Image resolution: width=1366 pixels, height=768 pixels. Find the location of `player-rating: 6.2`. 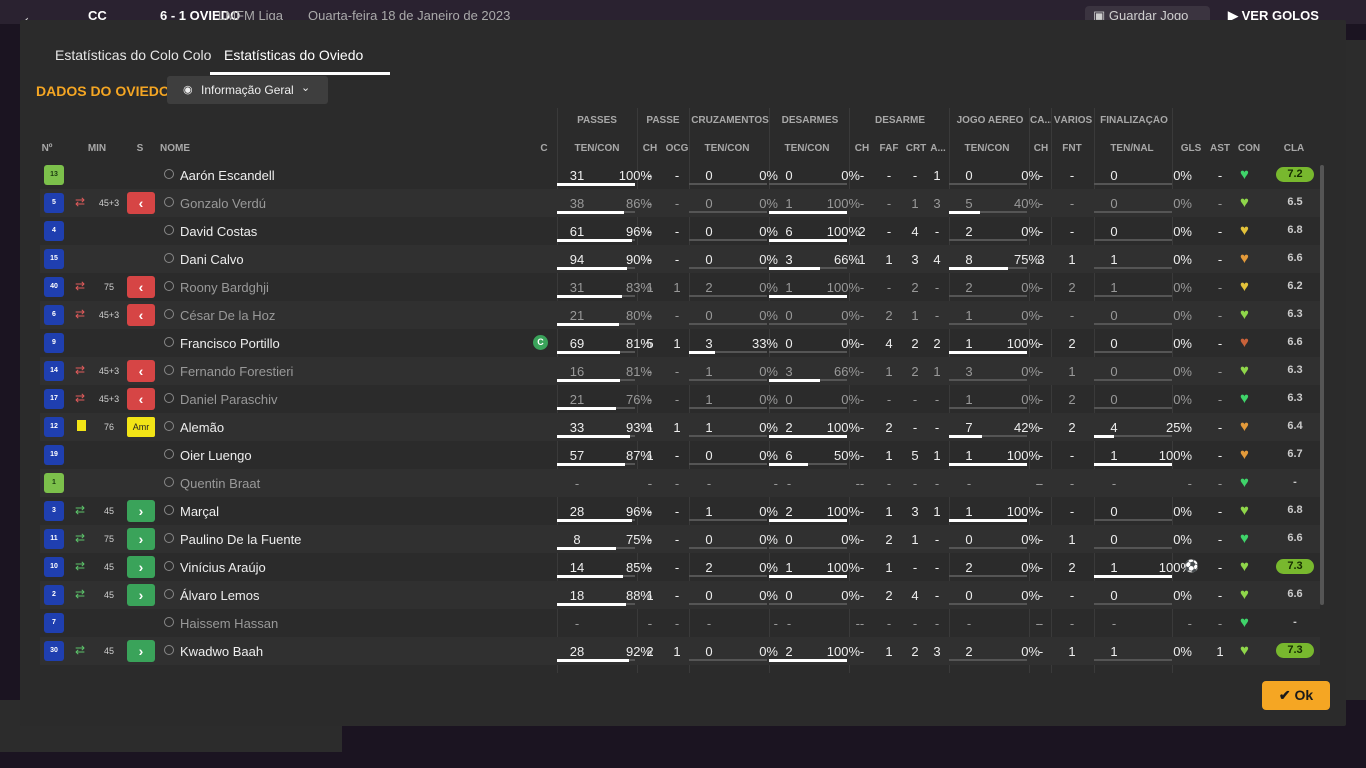

player-rating: 6.2 is located at coordinates (1295, 286).